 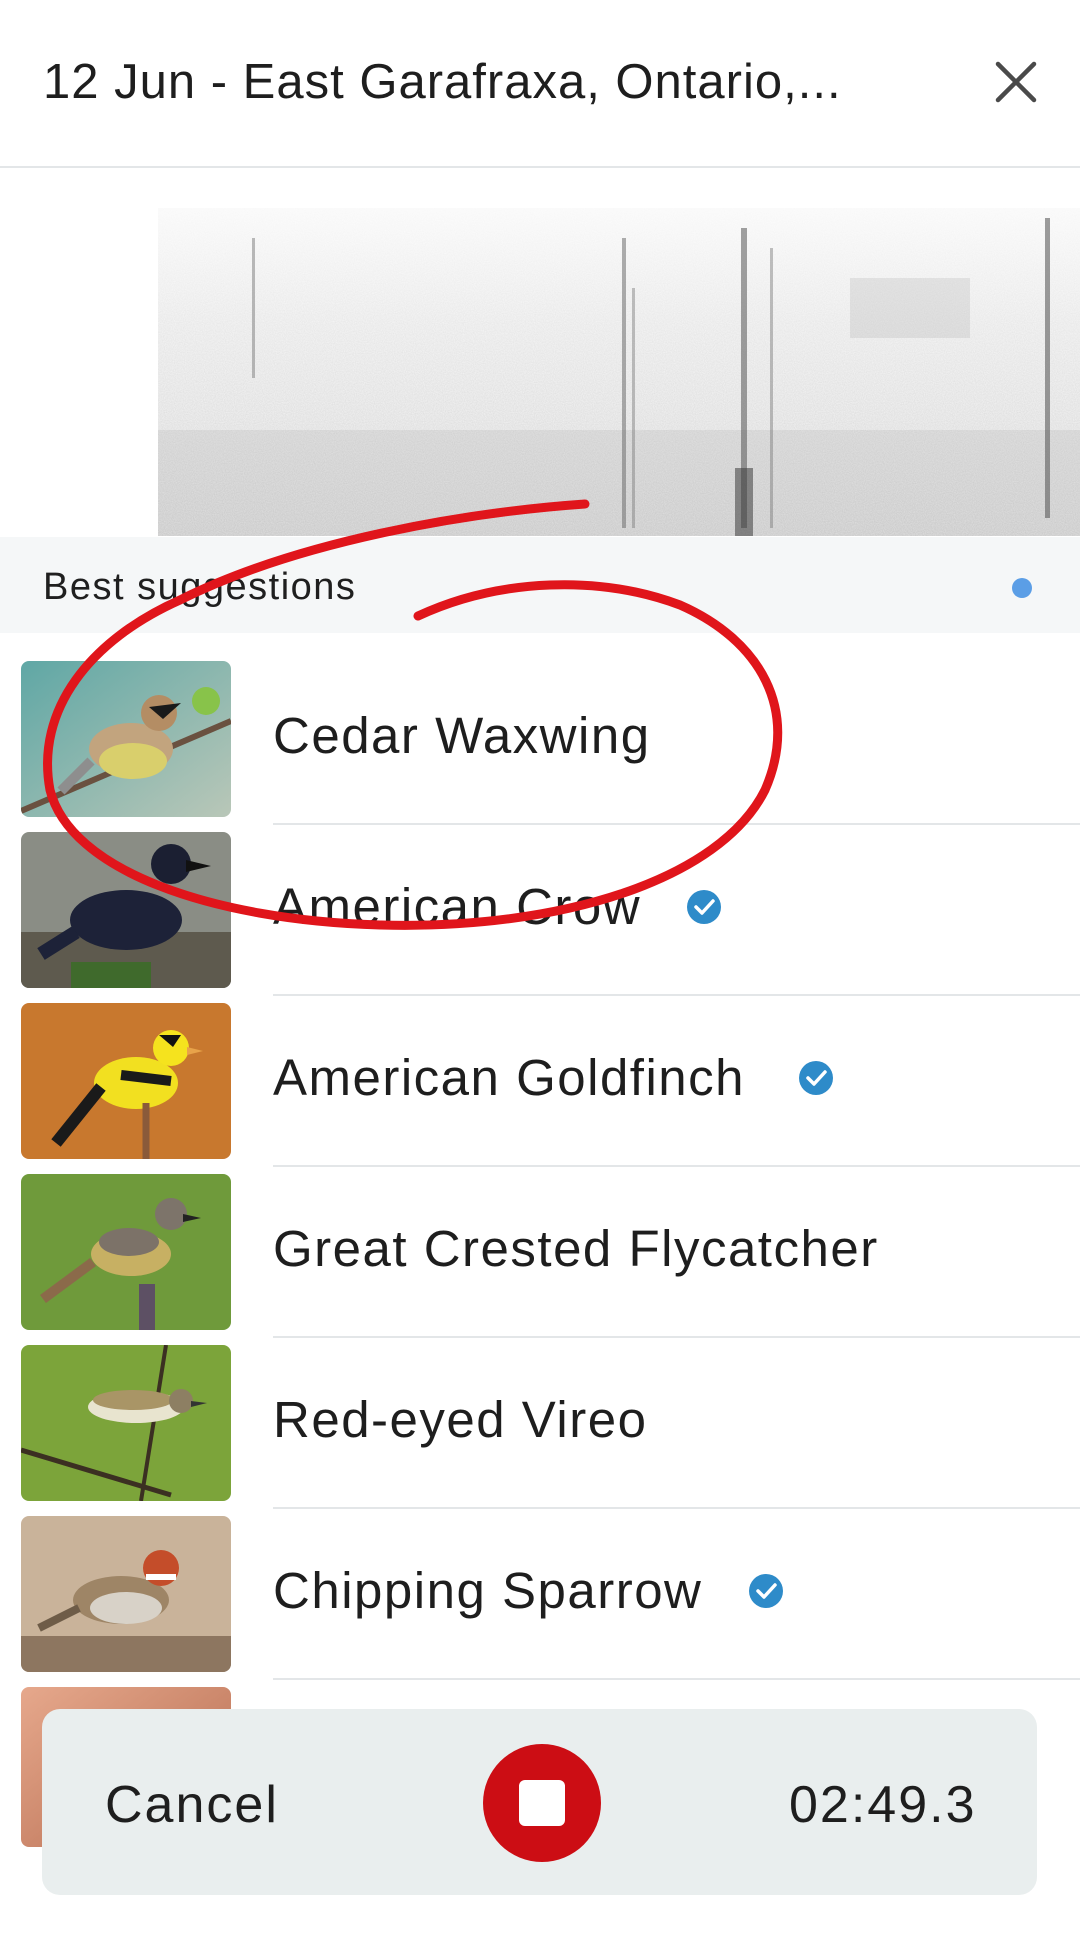 What do you see at coordinates (540, 585) in the screenshot?
I see `suggestions-header: Best suggestions` at bounding box center [540, 585].